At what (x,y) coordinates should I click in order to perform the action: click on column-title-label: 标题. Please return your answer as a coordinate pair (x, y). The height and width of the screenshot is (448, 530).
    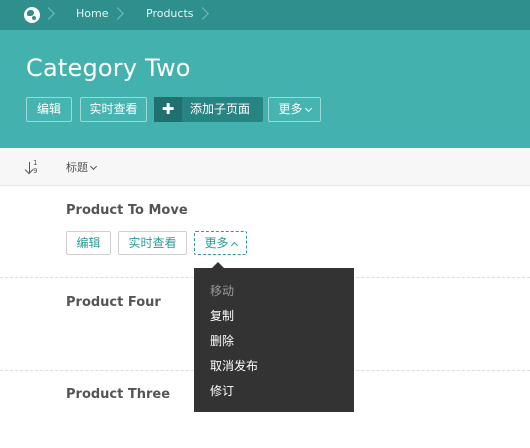
    Looking at the image, I should click on (77, 167).